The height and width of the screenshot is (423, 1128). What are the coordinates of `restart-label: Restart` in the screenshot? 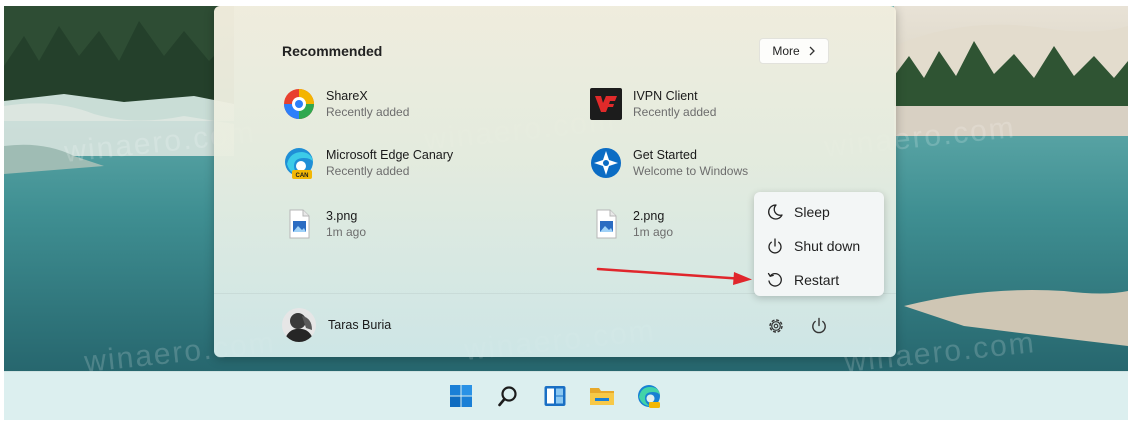 It's located at (817, 280).